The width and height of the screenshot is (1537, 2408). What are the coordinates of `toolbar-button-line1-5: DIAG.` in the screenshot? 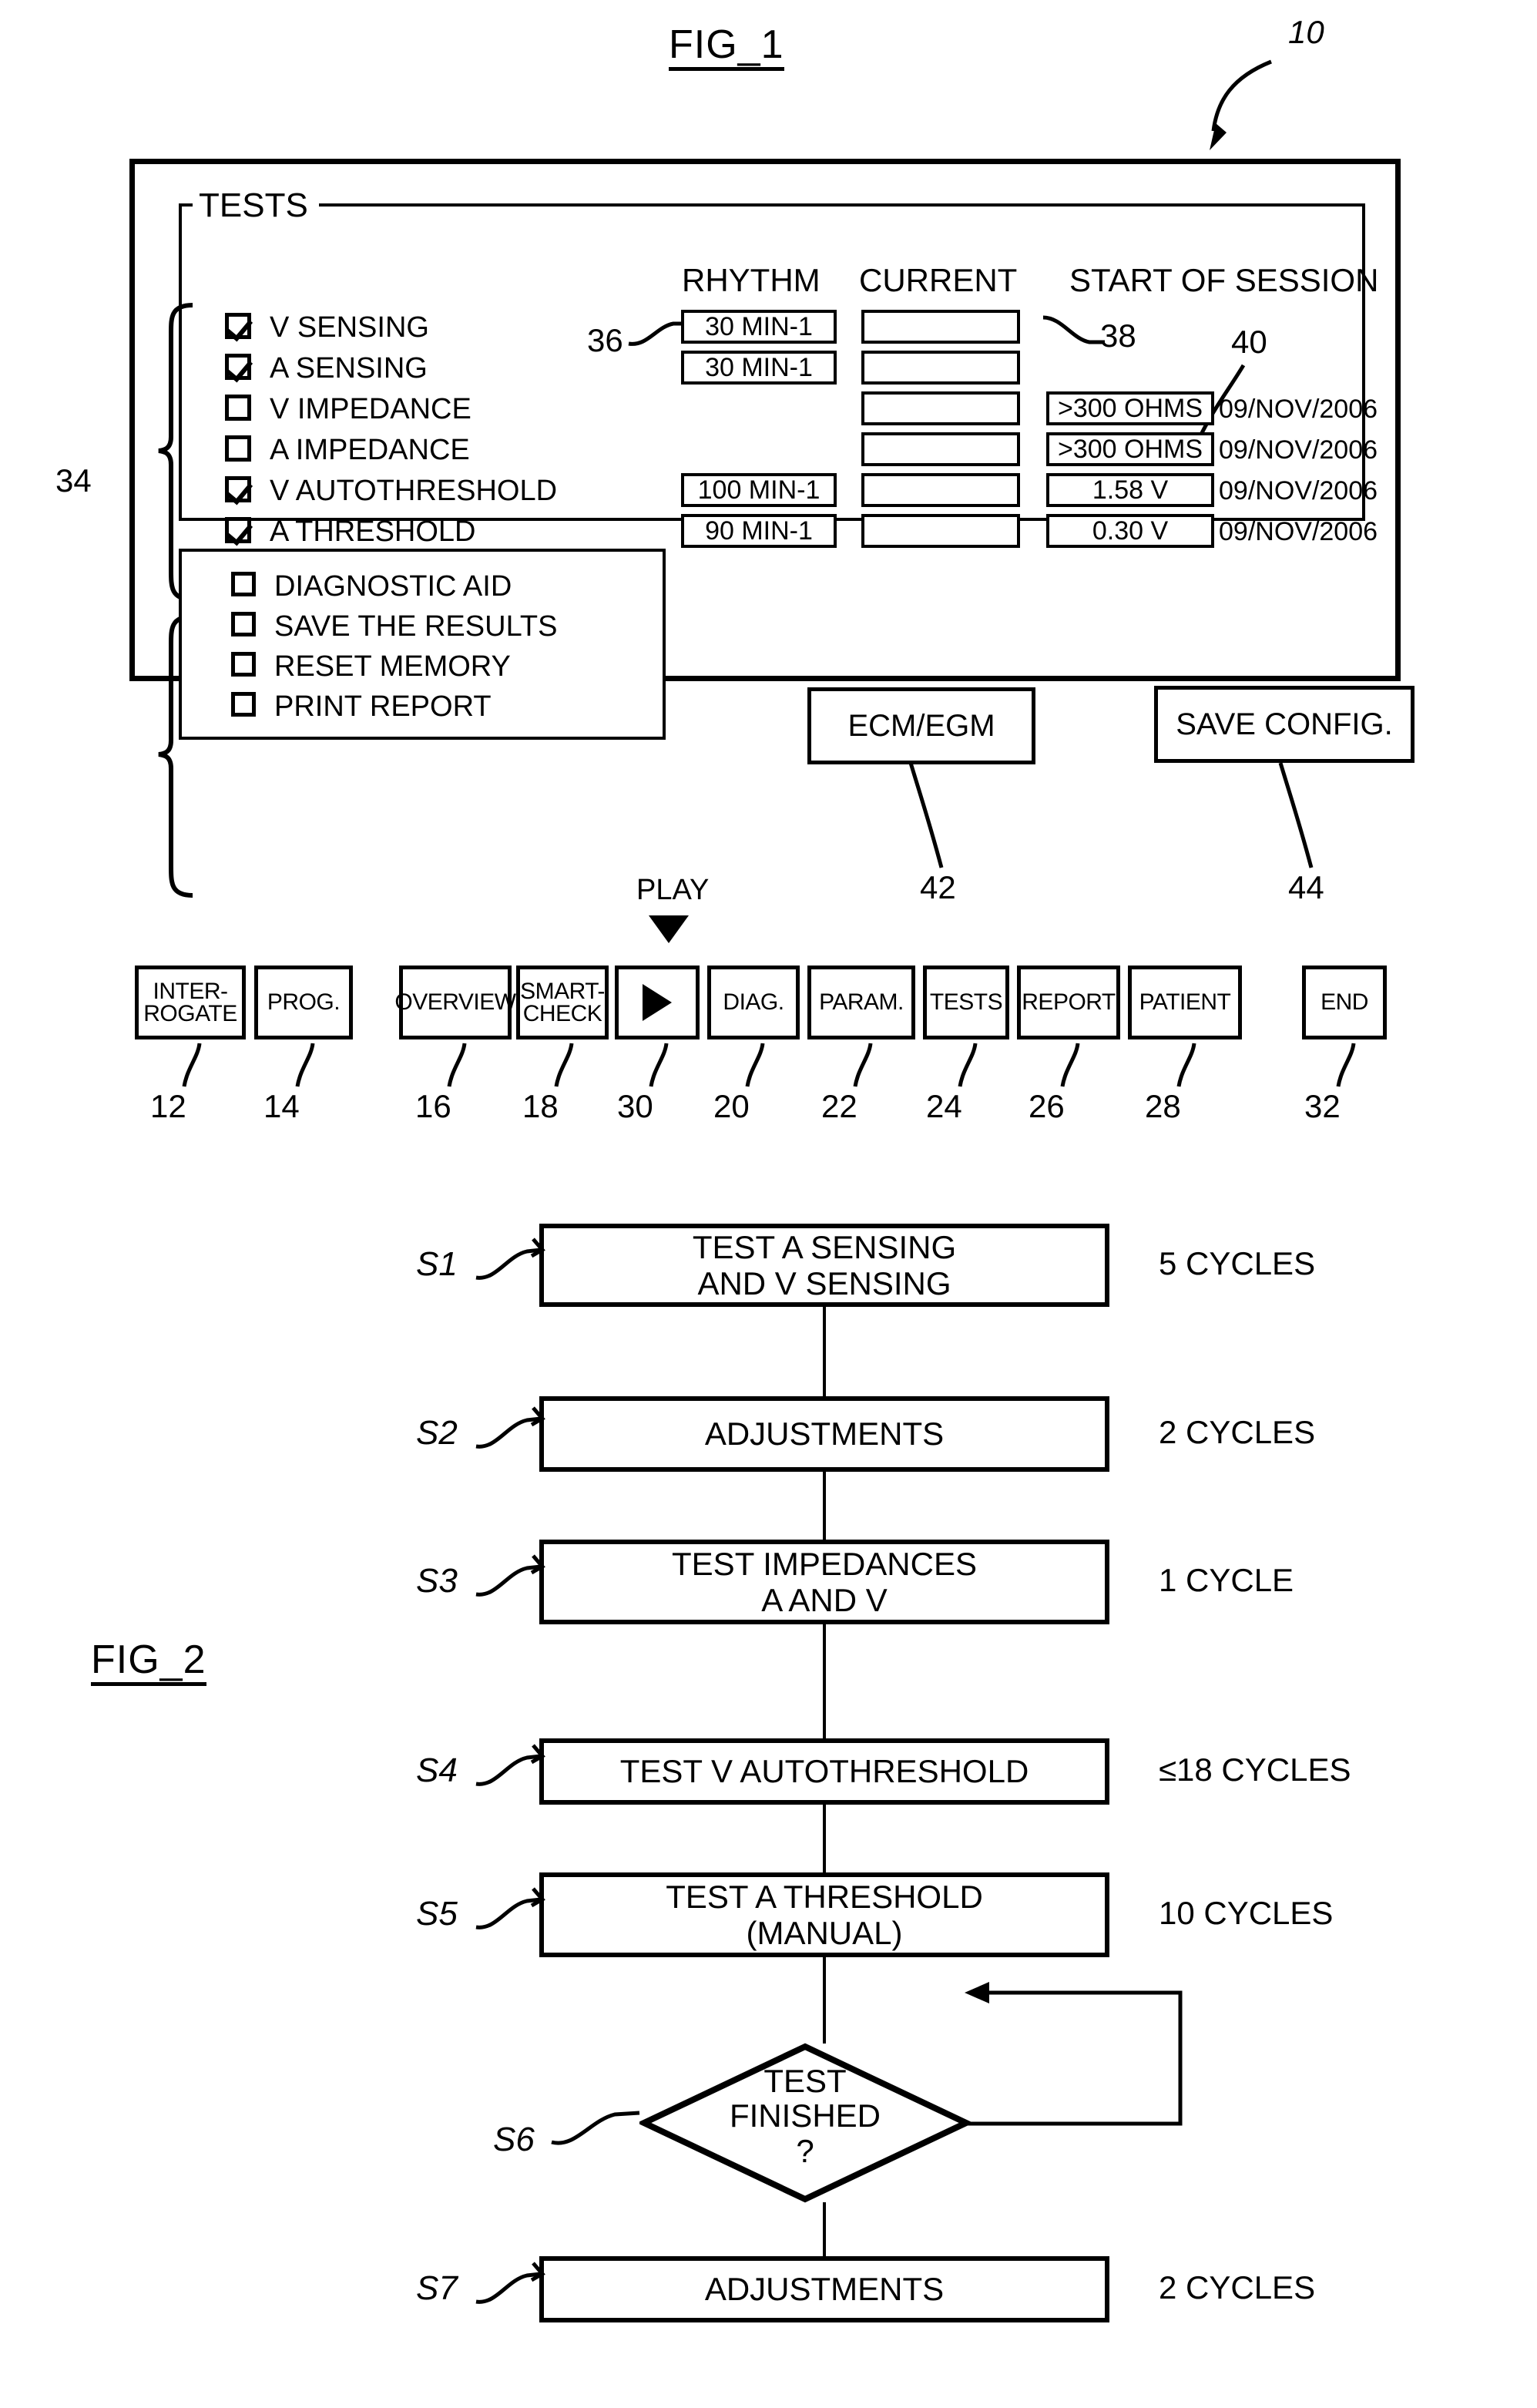 It's located at (753, 1002).